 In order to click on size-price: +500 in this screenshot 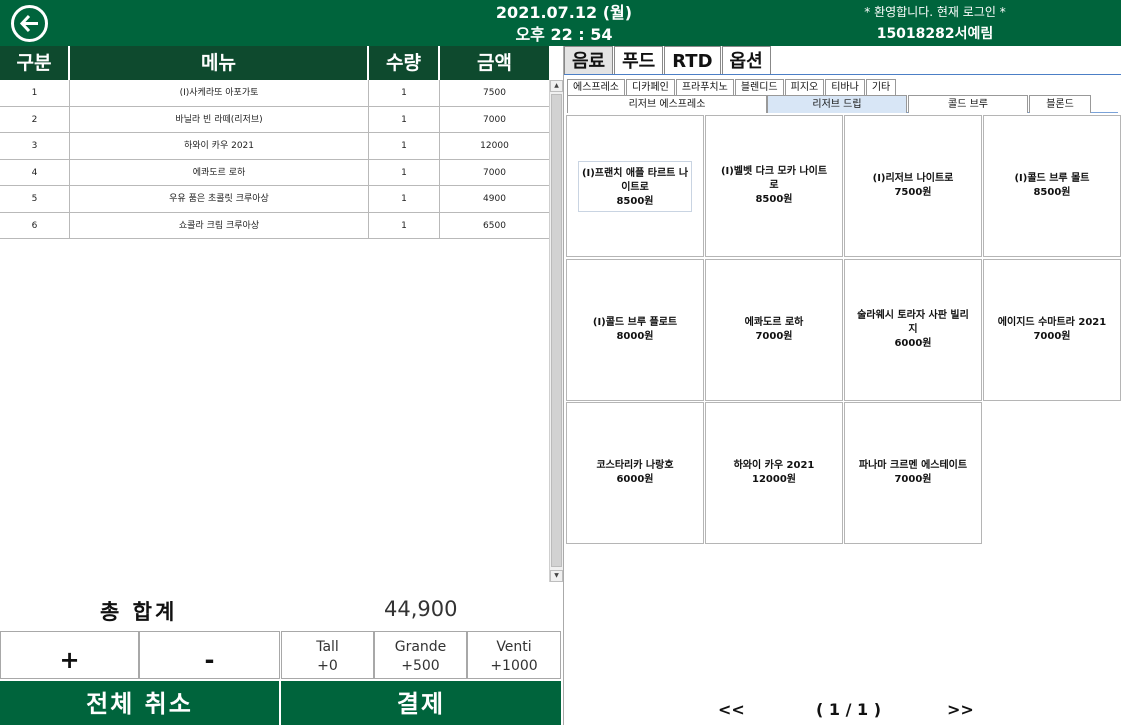, I will do `click(420, 666)`.